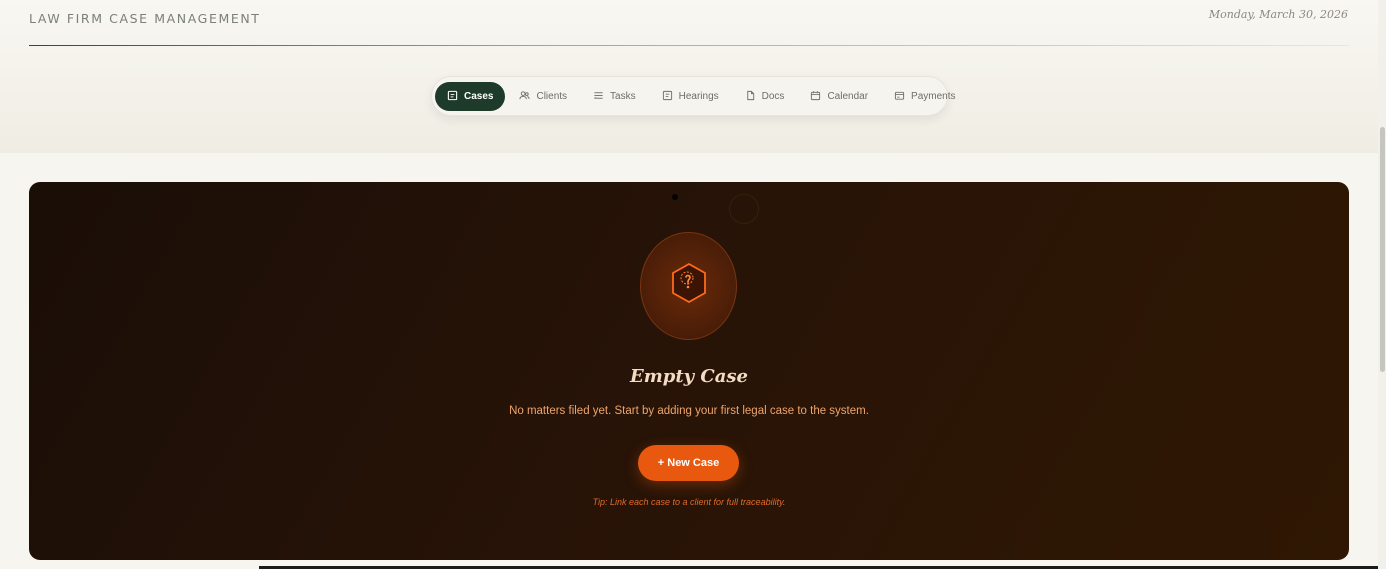  I want to click on new-case-button: + New Case, so click(688, 463).